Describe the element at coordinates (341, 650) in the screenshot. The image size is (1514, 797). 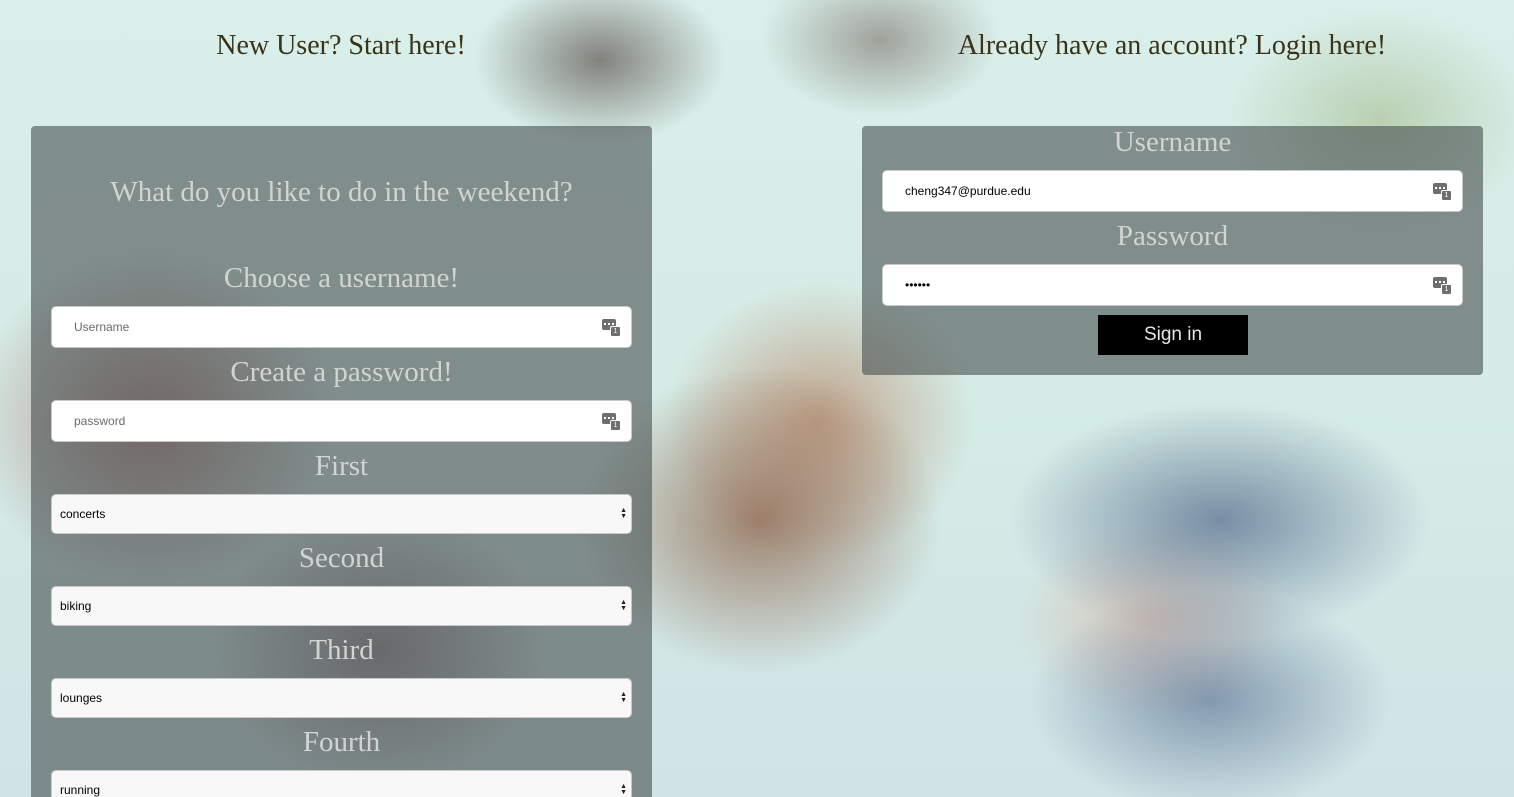
I see `third-choice-label: Third` at that location.